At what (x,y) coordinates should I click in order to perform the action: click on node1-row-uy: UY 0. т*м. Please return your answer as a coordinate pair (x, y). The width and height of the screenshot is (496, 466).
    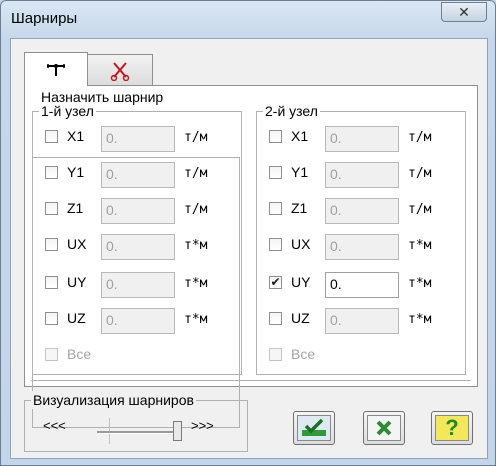
    Looking at the image, I should click on (140, 285).